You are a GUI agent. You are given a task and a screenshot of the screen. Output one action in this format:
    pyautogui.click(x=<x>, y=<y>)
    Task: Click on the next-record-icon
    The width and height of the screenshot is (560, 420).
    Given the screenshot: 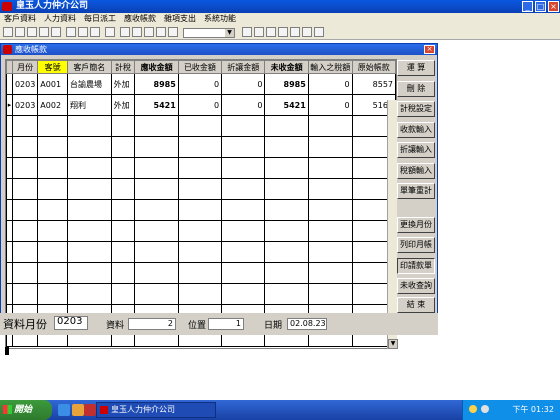 What is the action you would take?
    pyautogui.click(x=149, y=32)
    